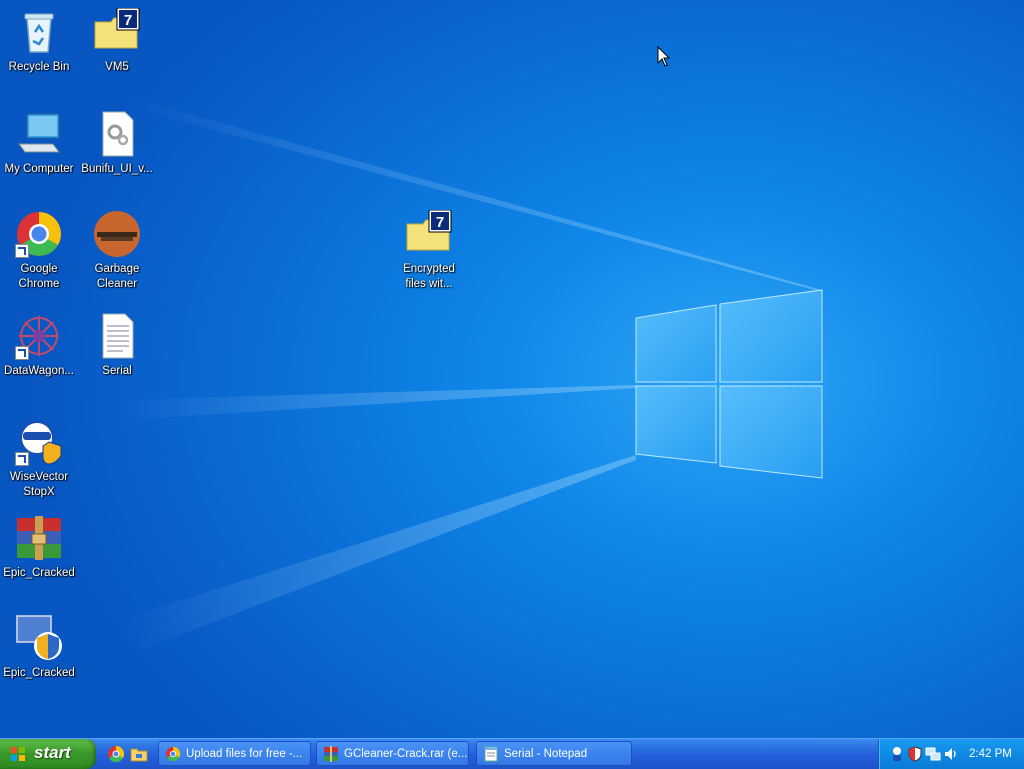 The width and height of the screenshot is (1024, 769). Describe the element at coordinates (331, 754) in the screenshot. I see `winrar-icon` at that location.